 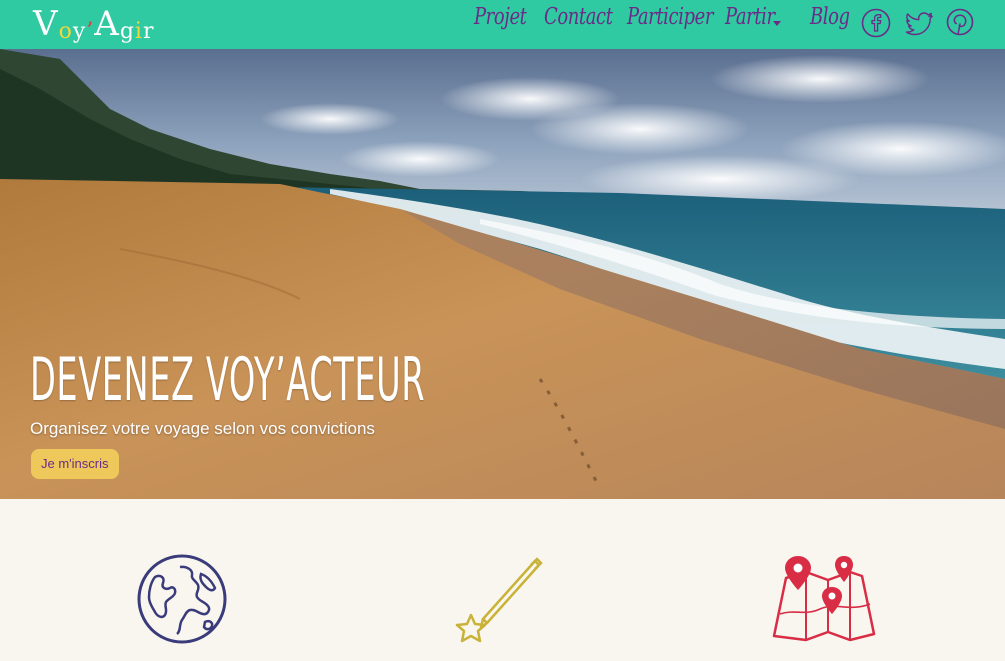 I want to click on main-nav: Projet Contact Participer Partir Blog, so click(x=502, y=24).